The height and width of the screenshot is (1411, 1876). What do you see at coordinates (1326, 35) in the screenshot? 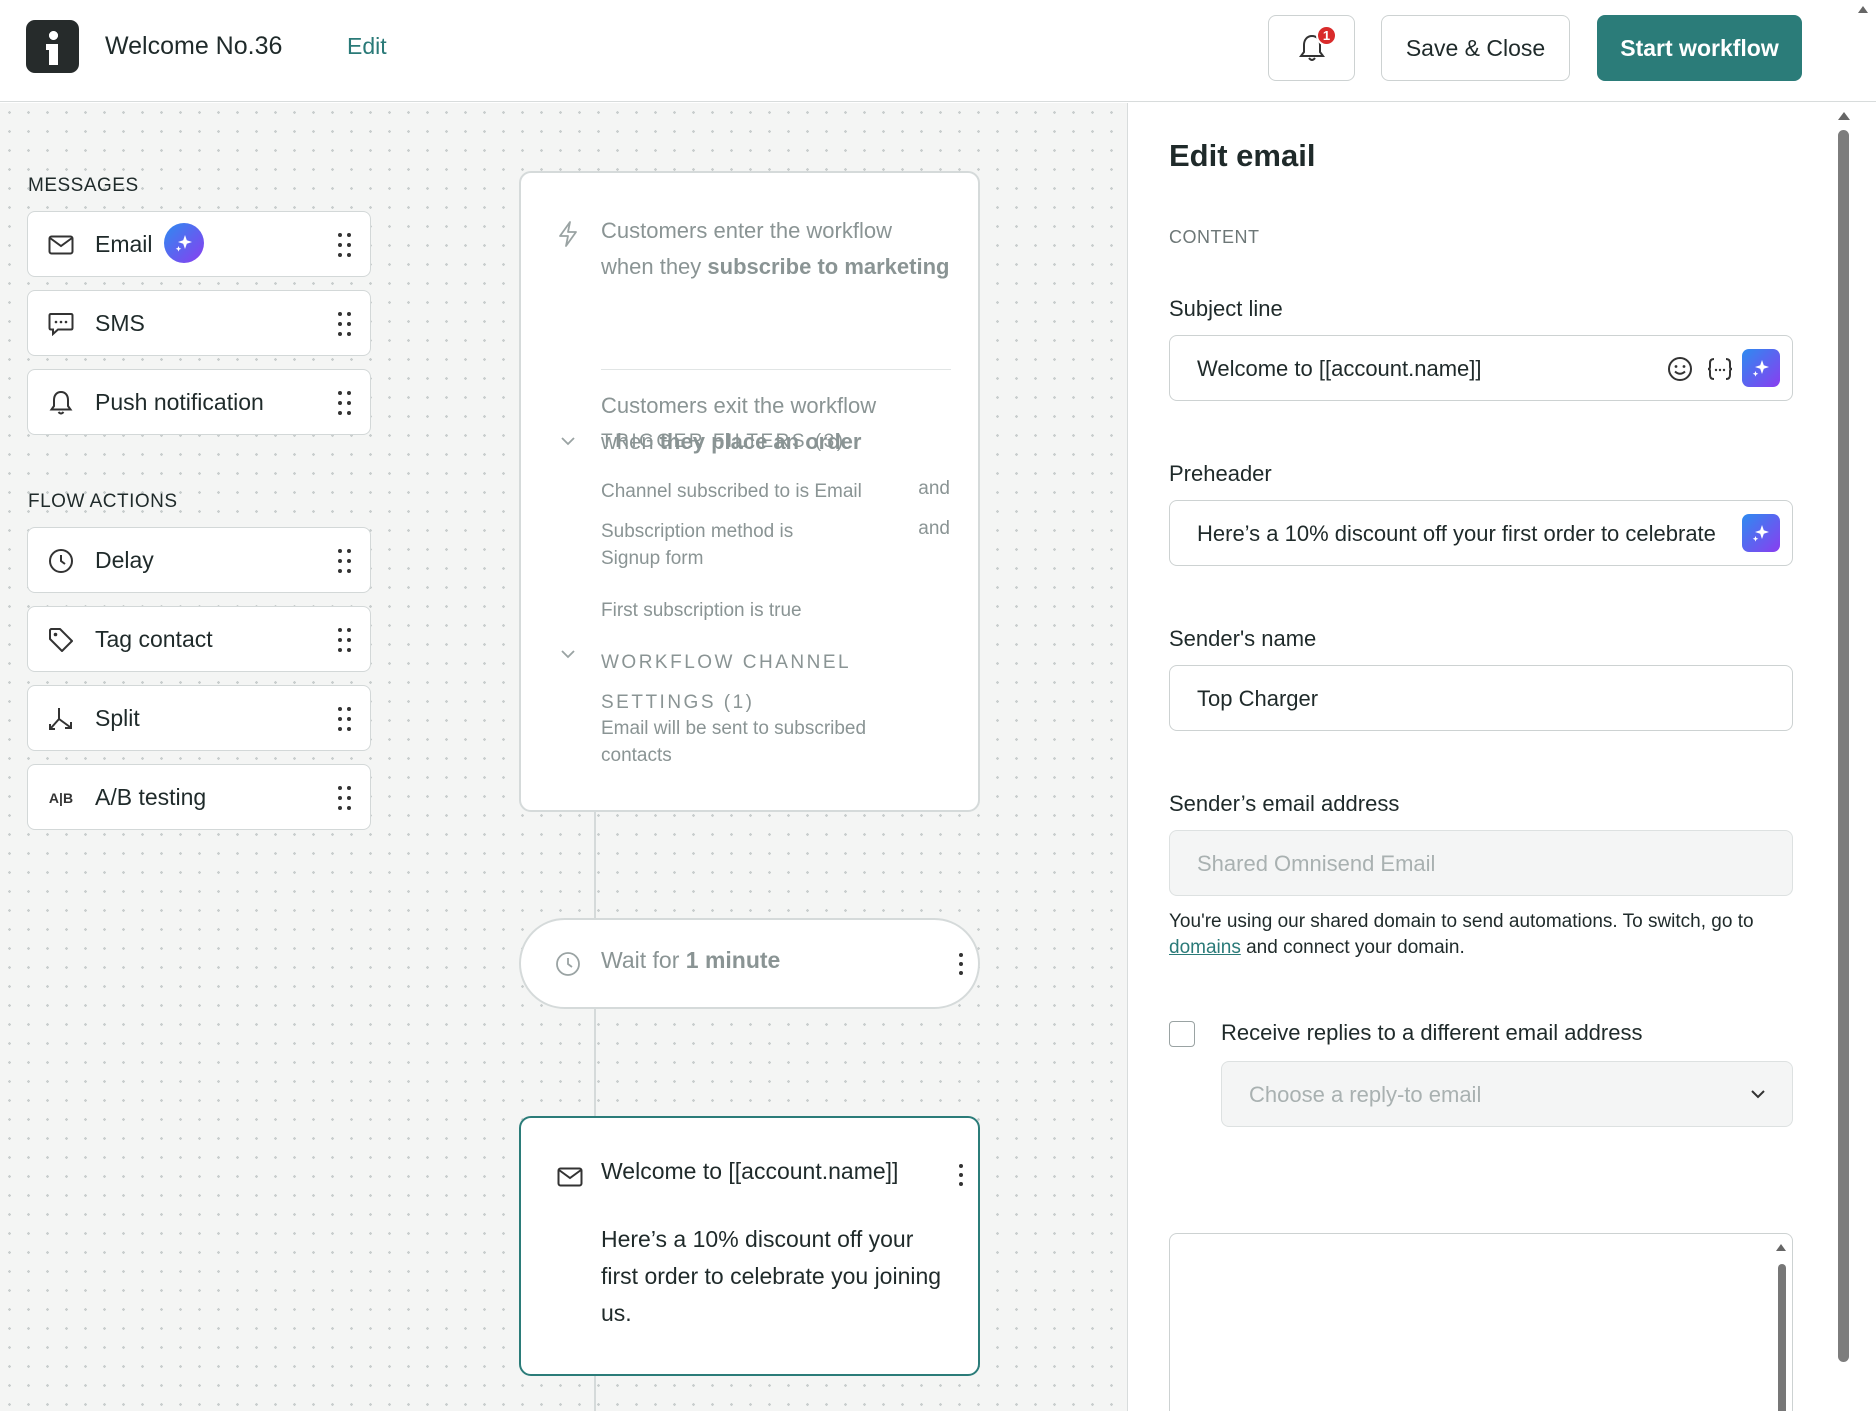
I see `notification-badge: 1` at bounding box center [1326, 35].